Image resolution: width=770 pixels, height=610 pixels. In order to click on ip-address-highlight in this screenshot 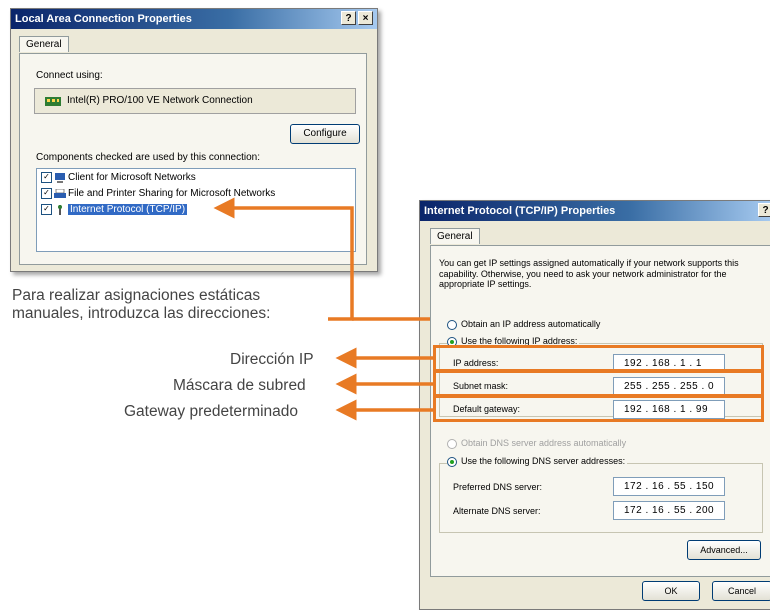, I will do `click(598, 358)`.